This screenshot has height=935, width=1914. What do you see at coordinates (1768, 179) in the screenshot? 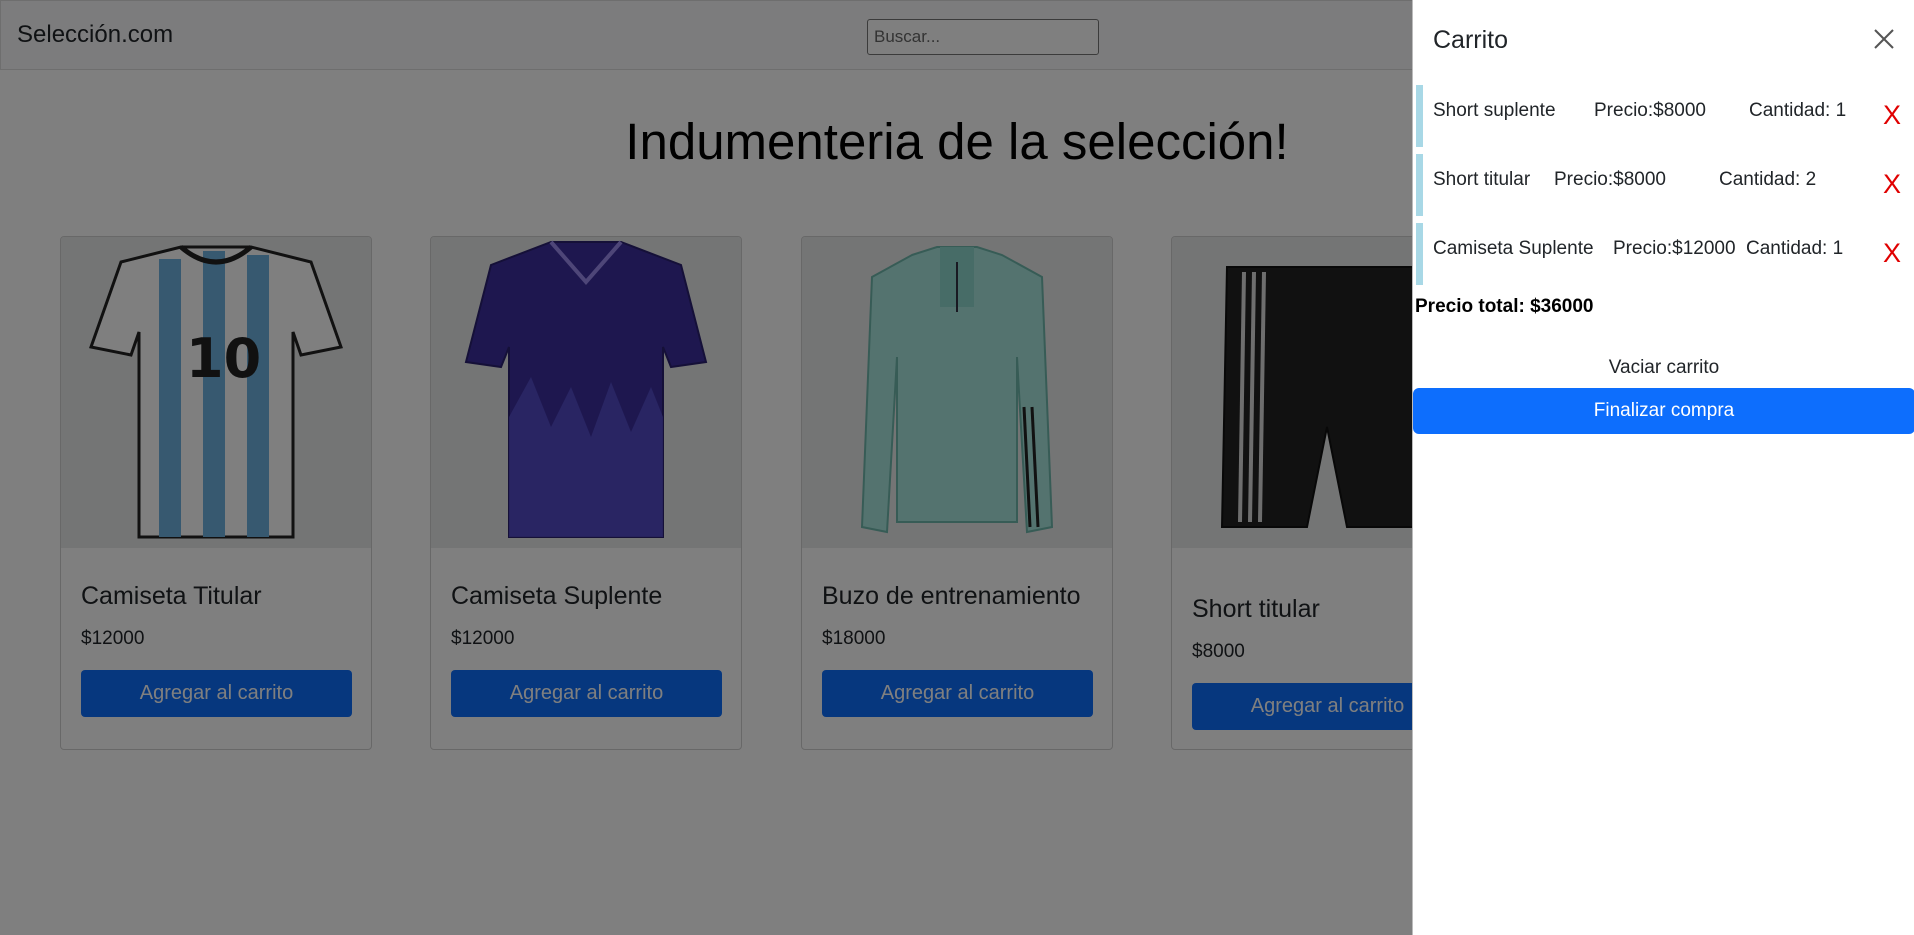
I see `cart-item-quantity: Cantidad: 2` at bounding box center [1768, 179].